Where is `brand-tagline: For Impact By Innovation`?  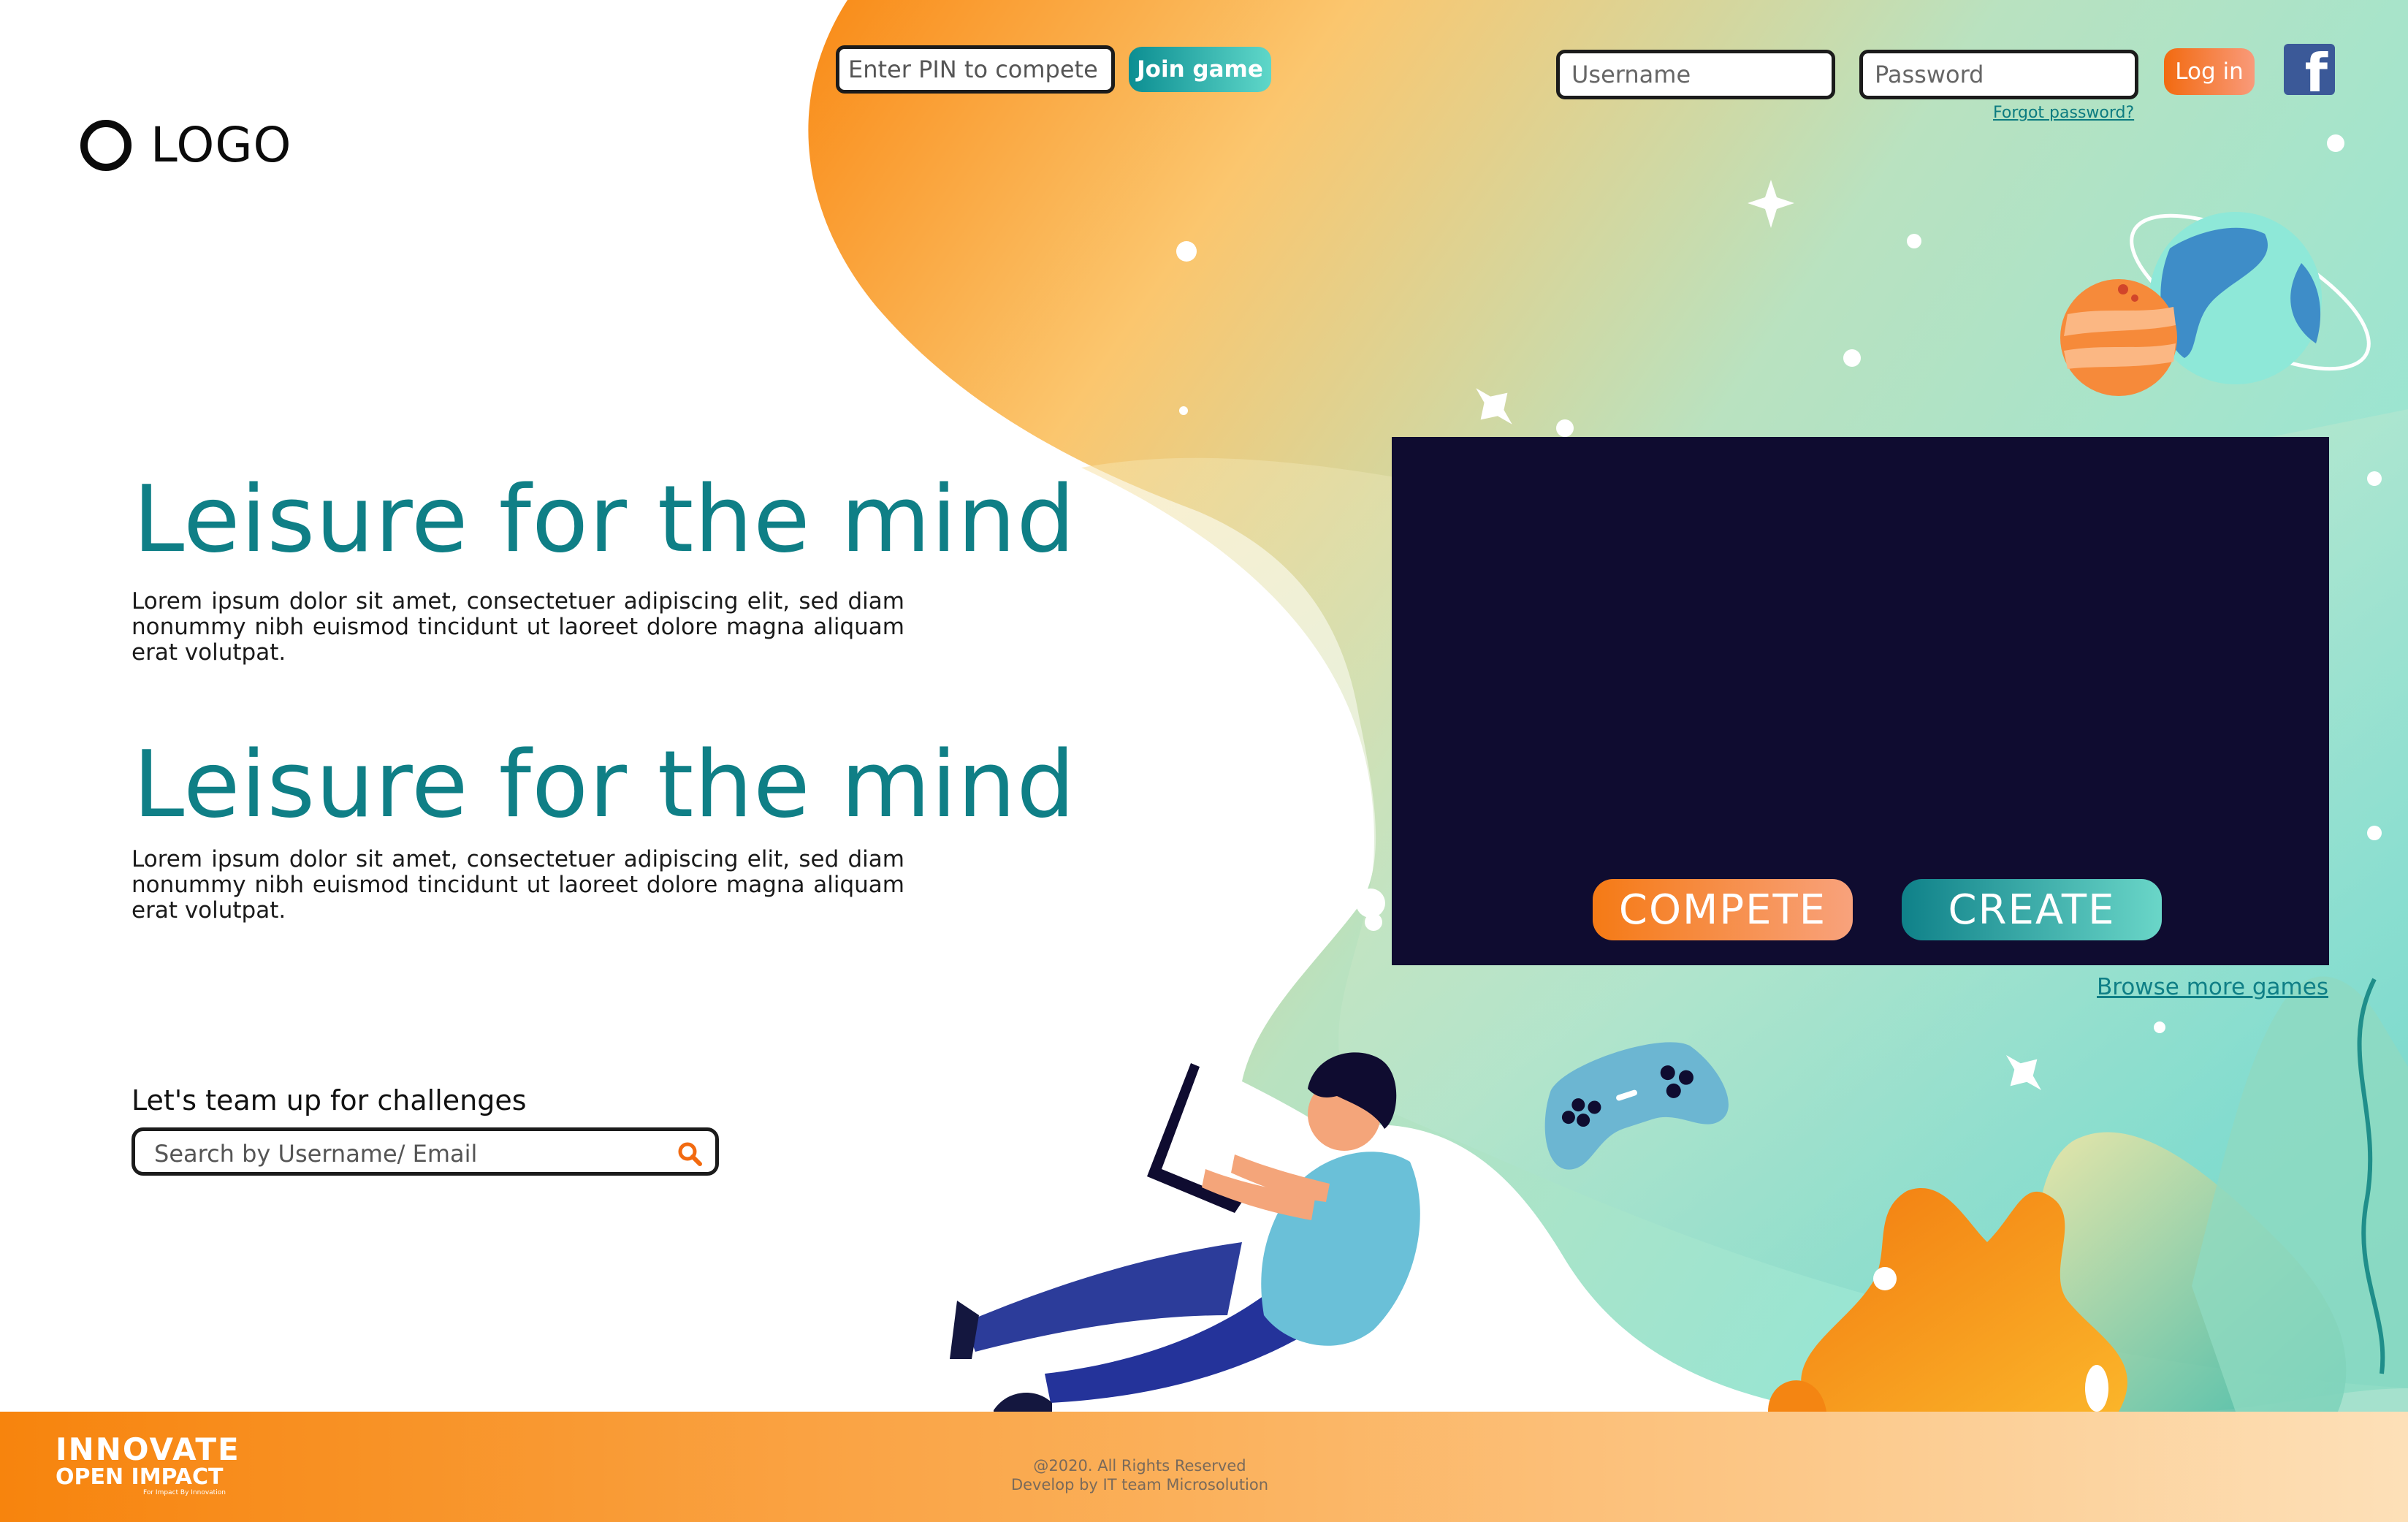 brand-tagline: For Impact By Innovation is located at coordinates (185, 1492).